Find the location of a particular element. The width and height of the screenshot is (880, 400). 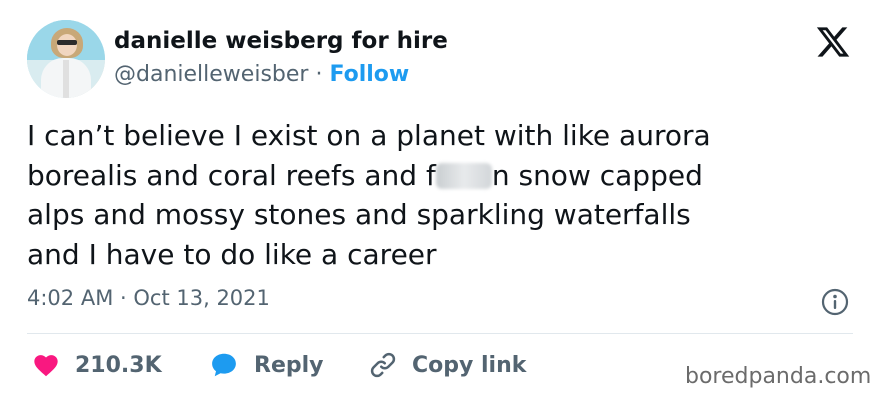

divider is located at coordinates (440, 333).